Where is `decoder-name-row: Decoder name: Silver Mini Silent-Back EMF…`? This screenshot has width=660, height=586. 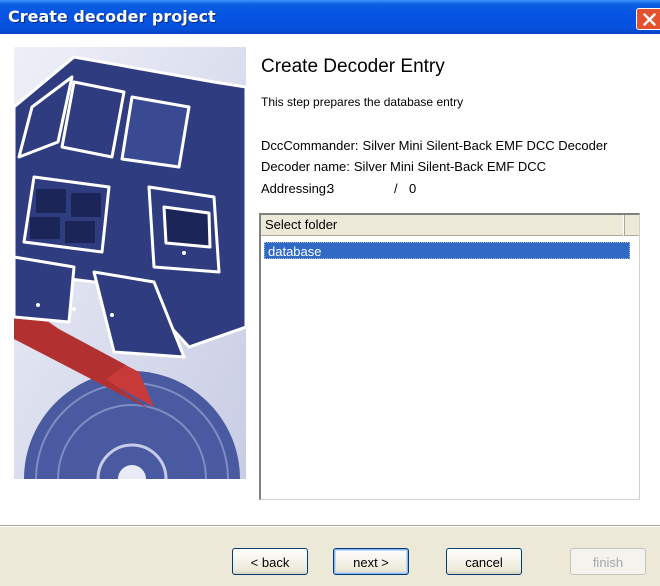 decoder-name-row: Decoder name: Silver Mini Silent-Back EMF… is located at coordinates (403, 166).